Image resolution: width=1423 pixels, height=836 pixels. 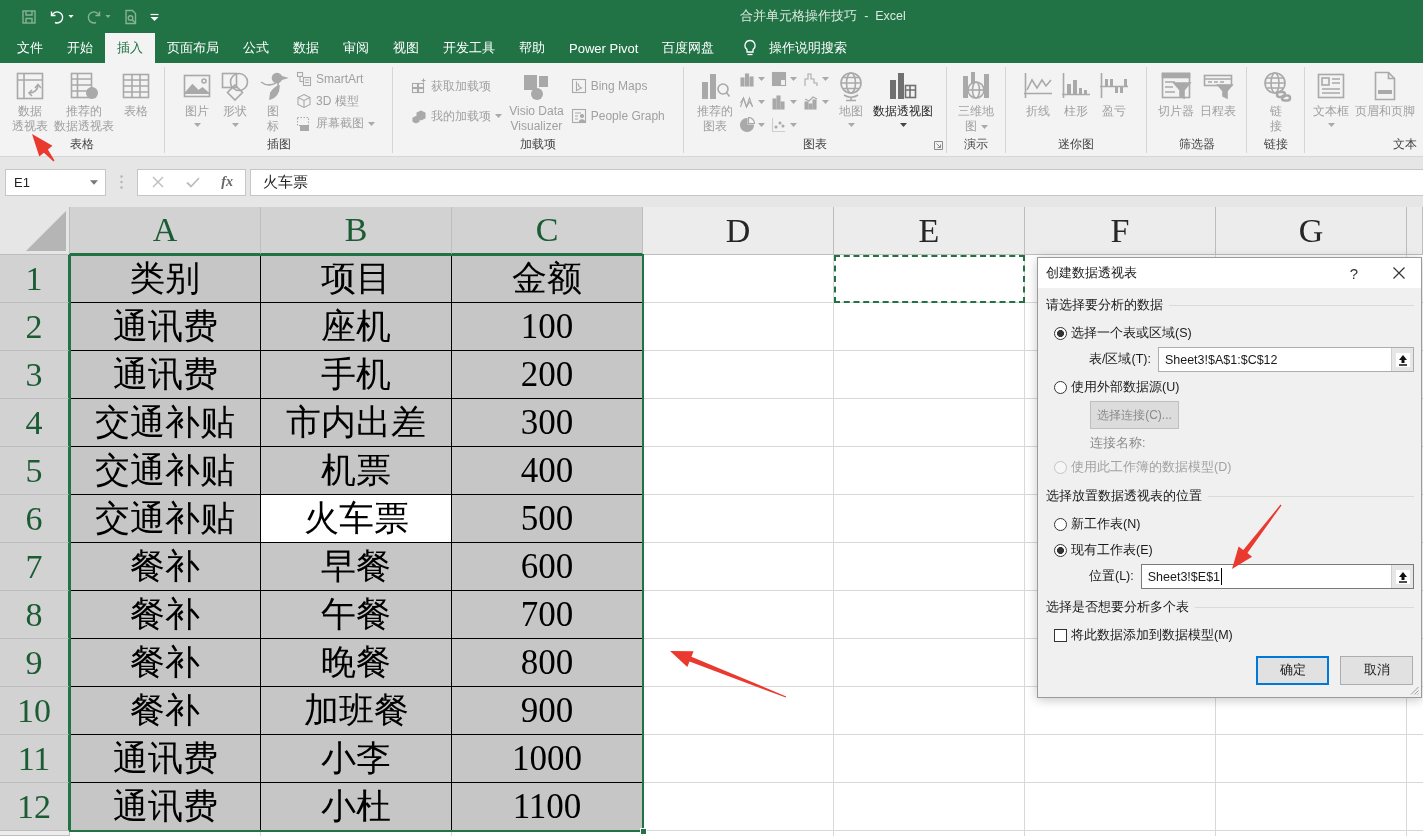 I want to click on select-all-button, so click(x=35, y=231).